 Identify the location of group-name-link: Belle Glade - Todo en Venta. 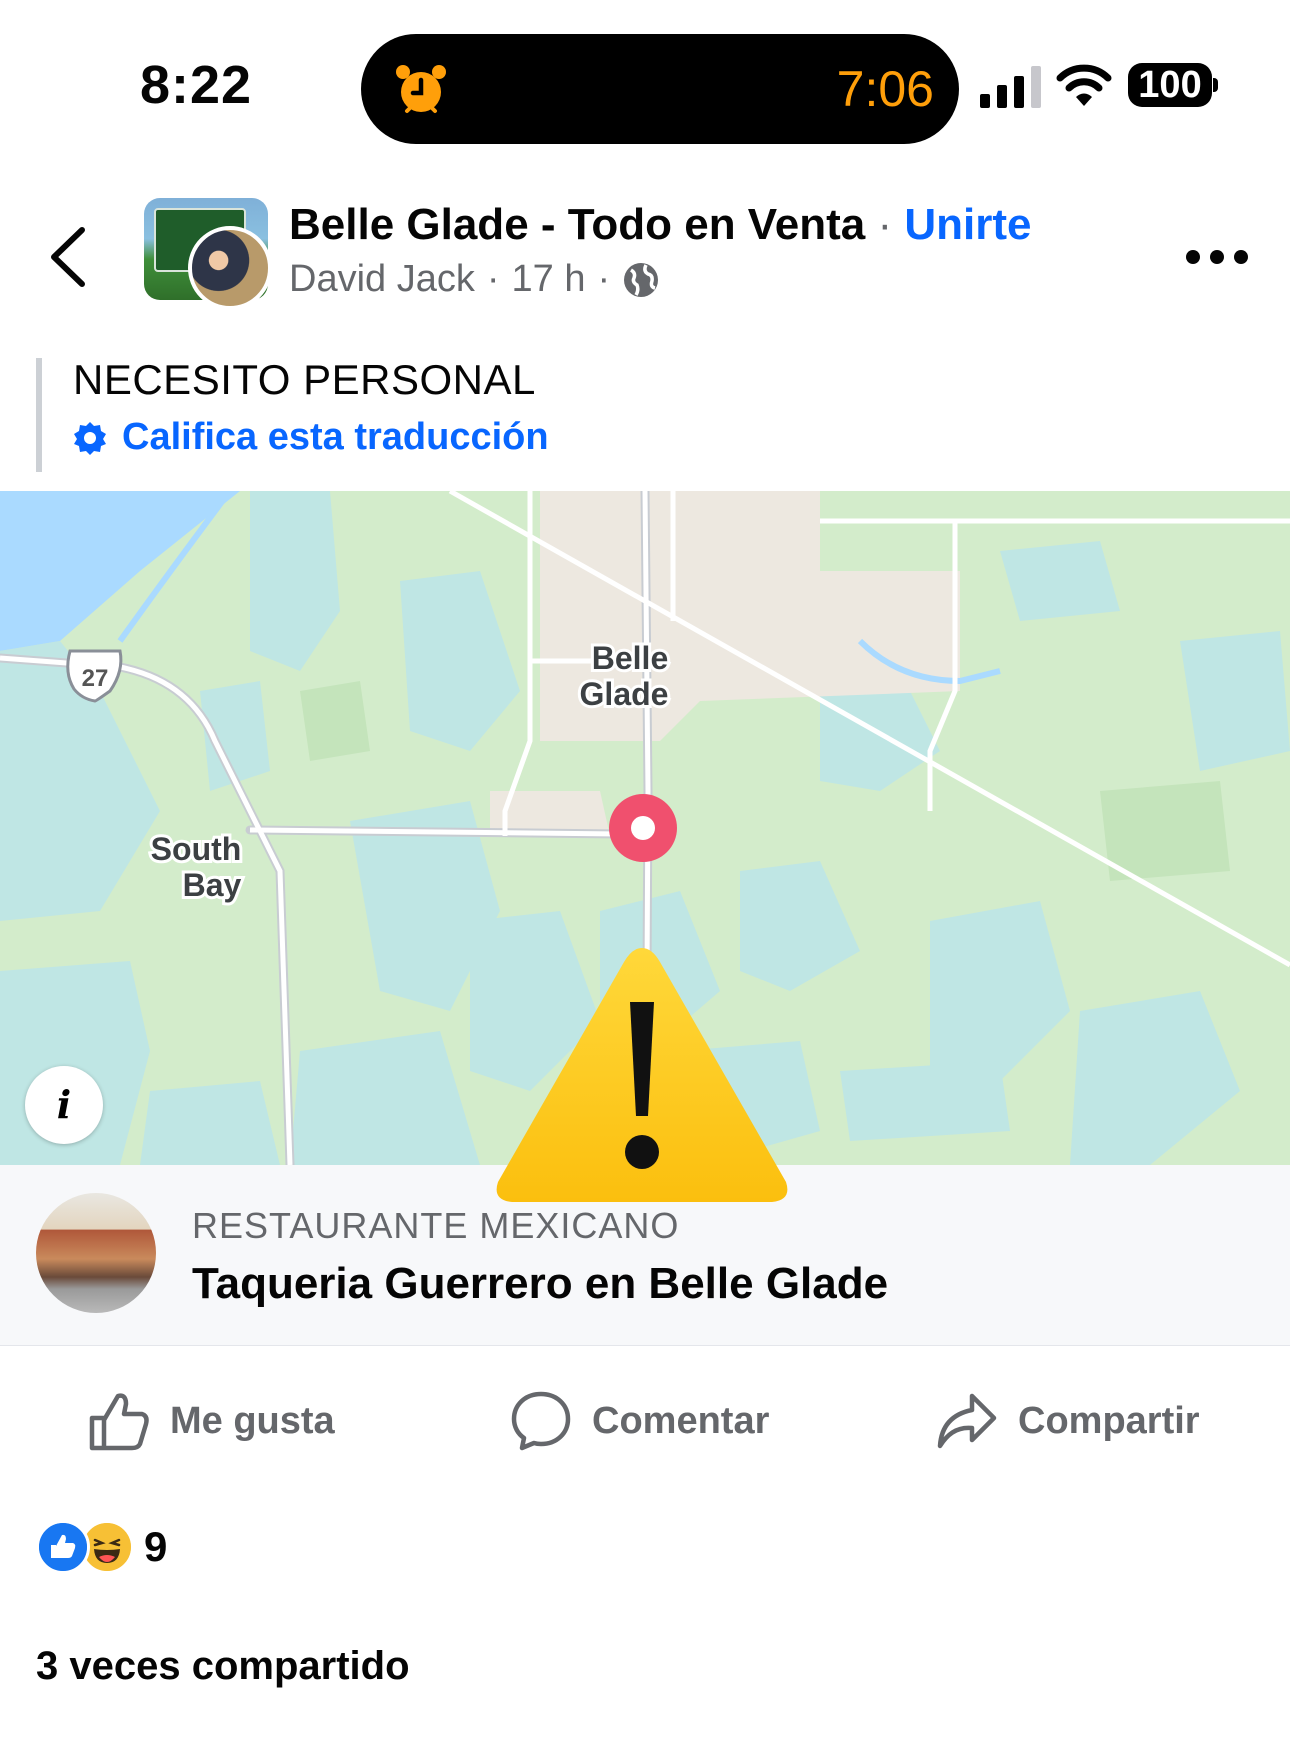
(577, 224).